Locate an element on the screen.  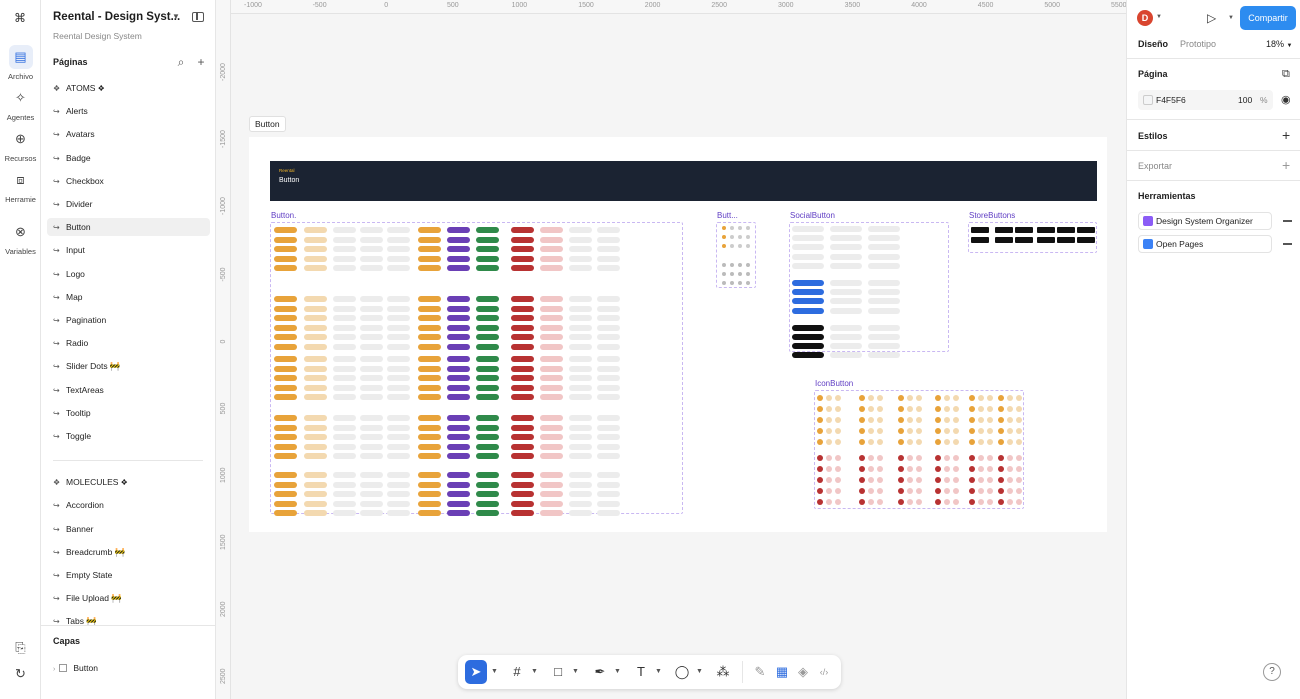
search-icon: ⌕ is located at coordinates (181, 62).